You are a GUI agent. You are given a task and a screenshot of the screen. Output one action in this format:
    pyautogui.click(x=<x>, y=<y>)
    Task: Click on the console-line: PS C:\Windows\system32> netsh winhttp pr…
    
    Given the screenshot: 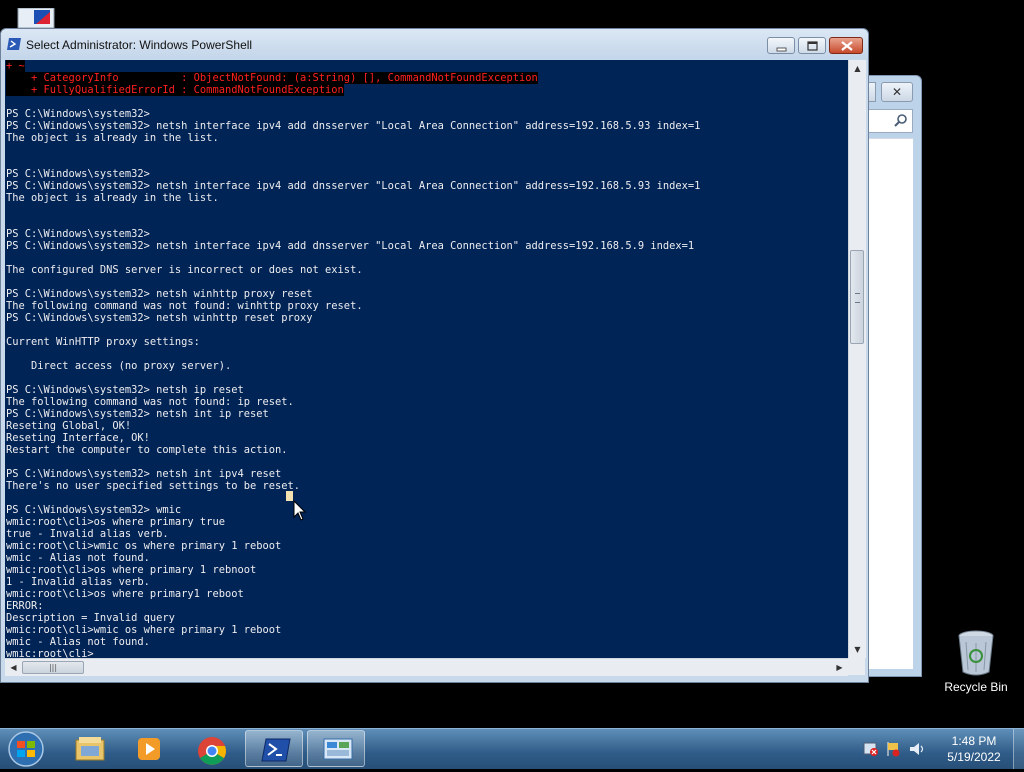 What is the action you would take?
    pyautogui.click(x=159, y=294)
    